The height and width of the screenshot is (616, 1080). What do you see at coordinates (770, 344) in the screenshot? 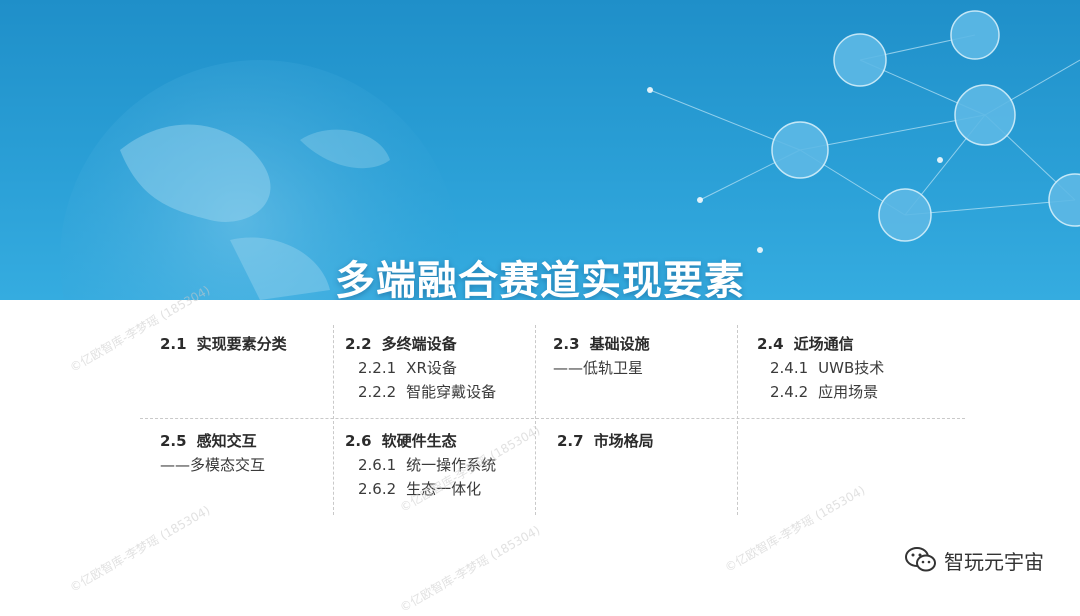
I see `section-number: 2.4` at bounding box center [770, 344].